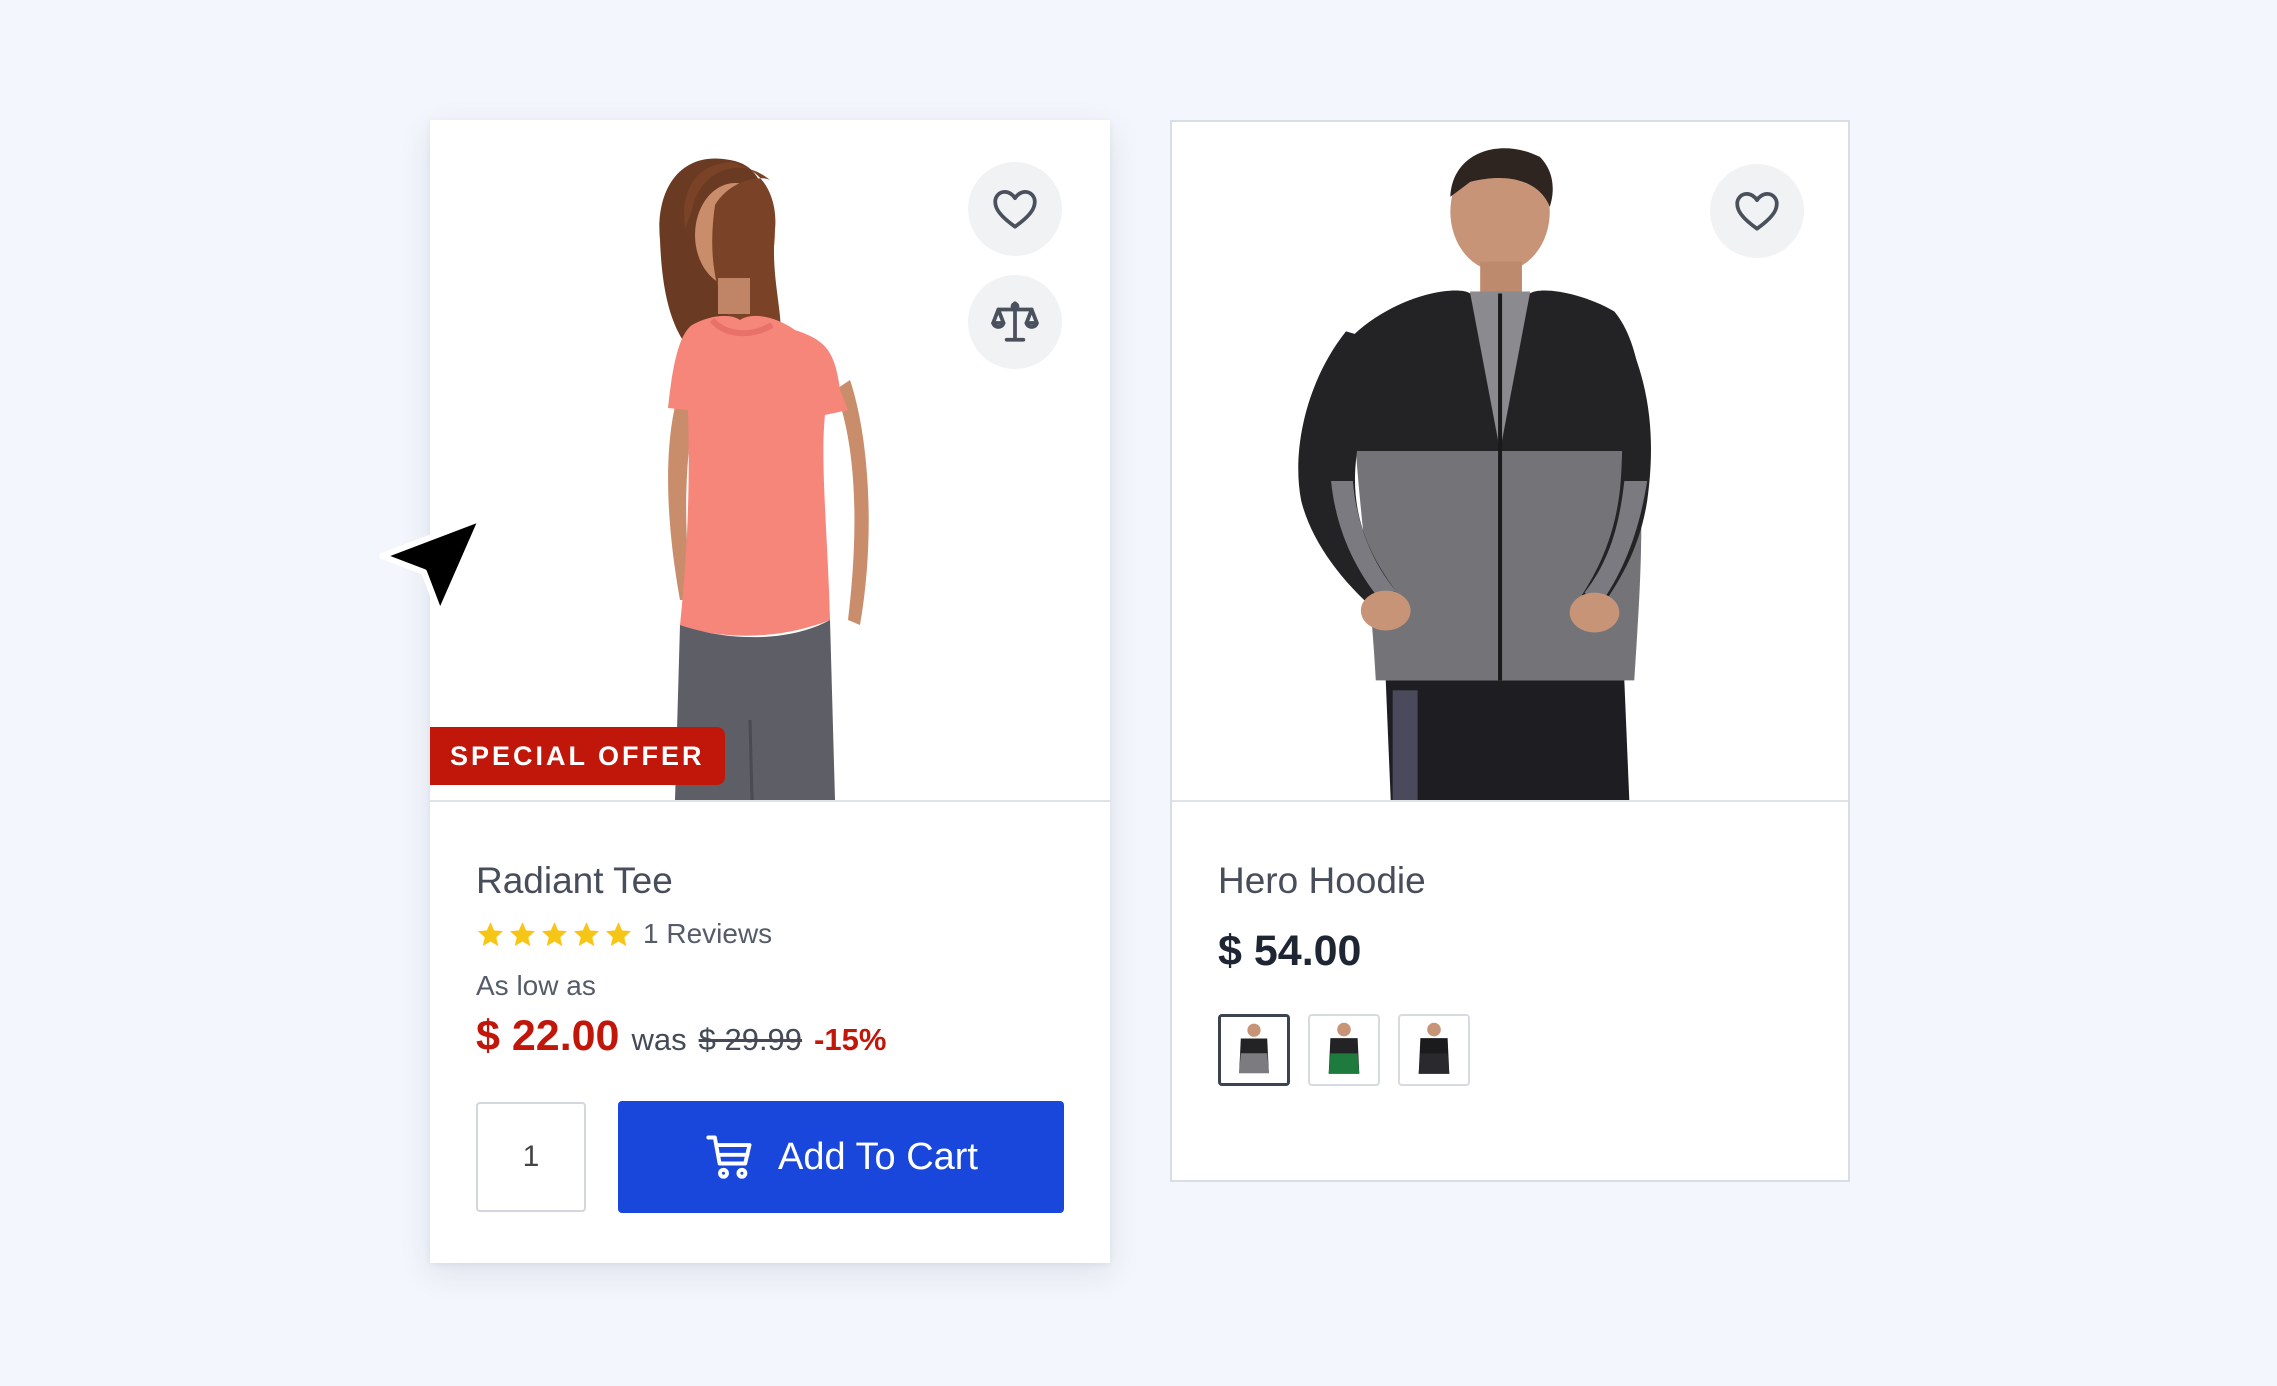 The image size is (2277, 1386). I want to click on swatch-gray, so click(1254, 1050).